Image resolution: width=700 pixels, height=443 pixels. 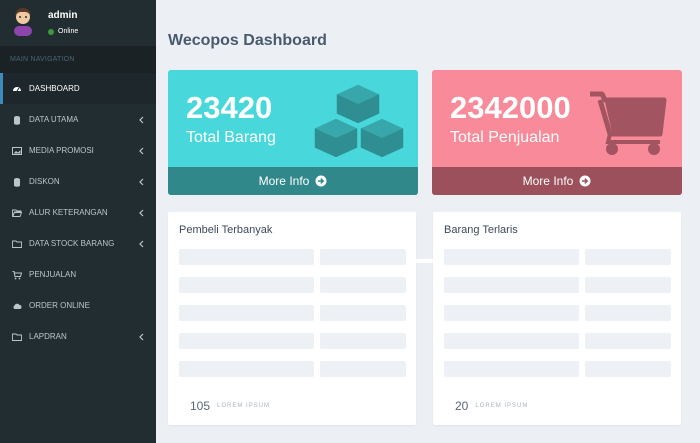 I want to click on nav-header: MAIN NAVIGATION, so click(x=78, y=59).